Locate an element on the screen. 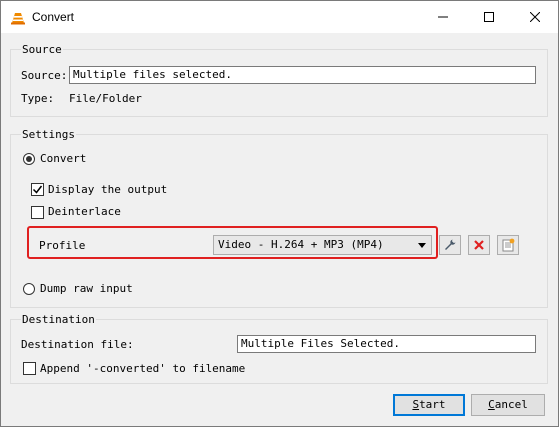  dump-raw-radio is located at coordinates (29, 289).